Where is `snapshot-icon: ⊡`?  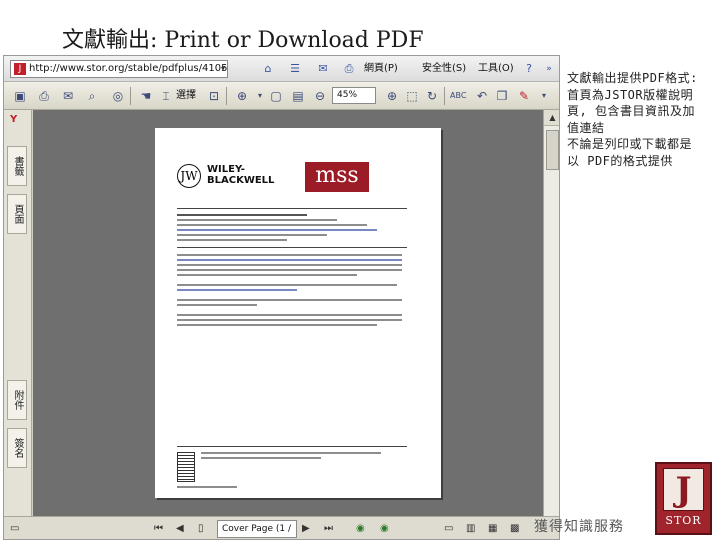
snapshot-icon: ⊡ is located at coordinates (214, 96).